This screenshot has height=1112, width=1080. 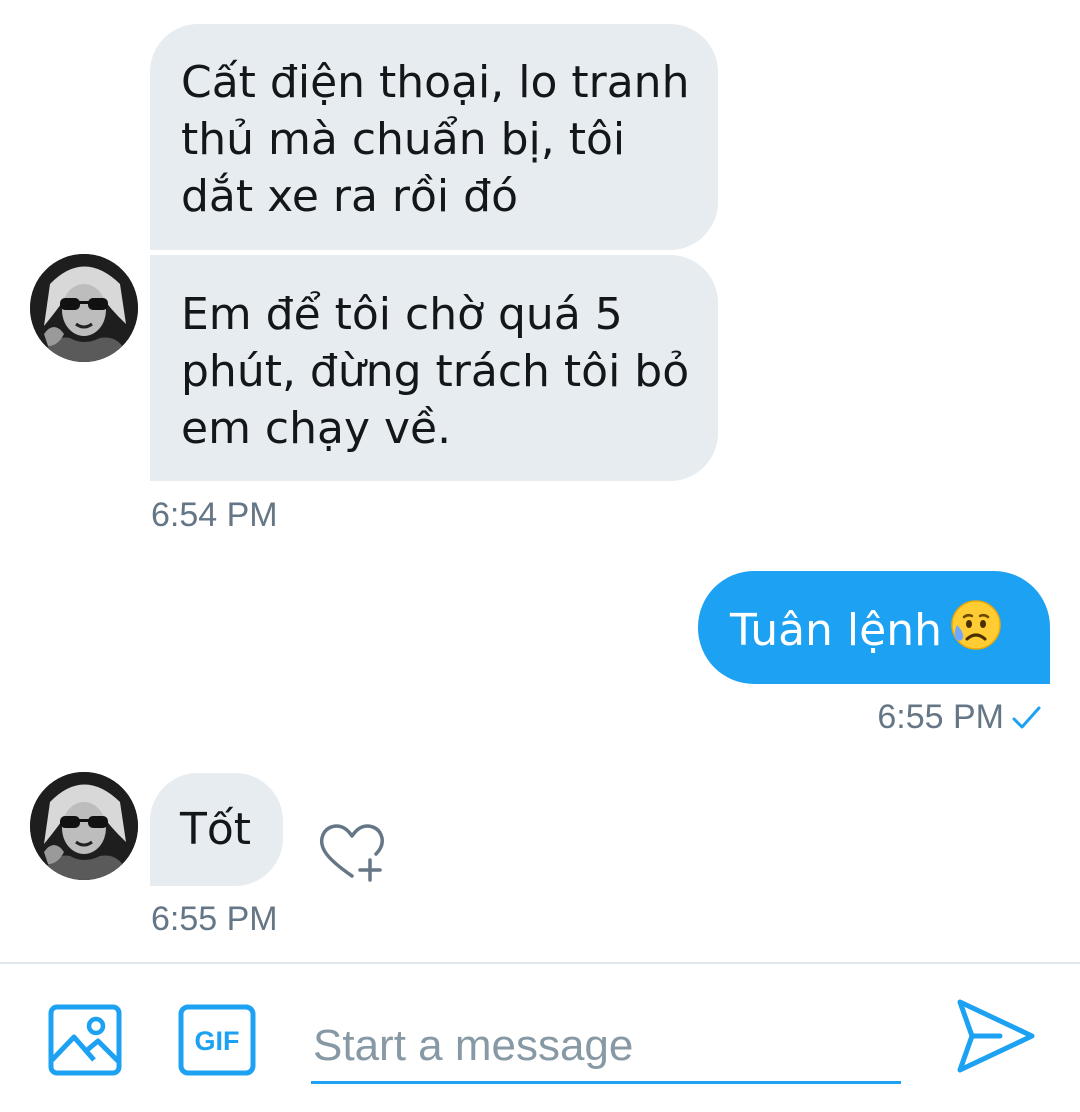 I want to click on add-reaction-heart-icon, so click(x=353, y=851).